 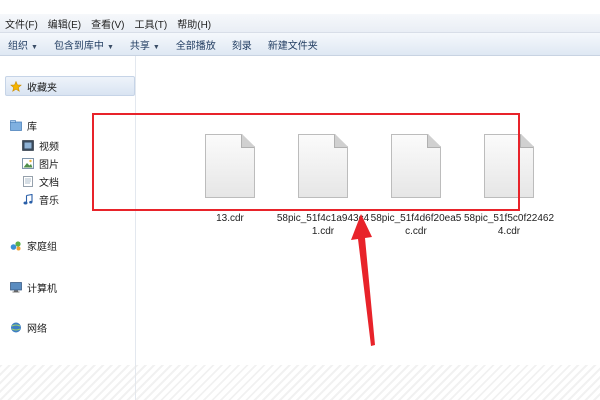 I want to click on video-icon, so click(x=28, y=145).